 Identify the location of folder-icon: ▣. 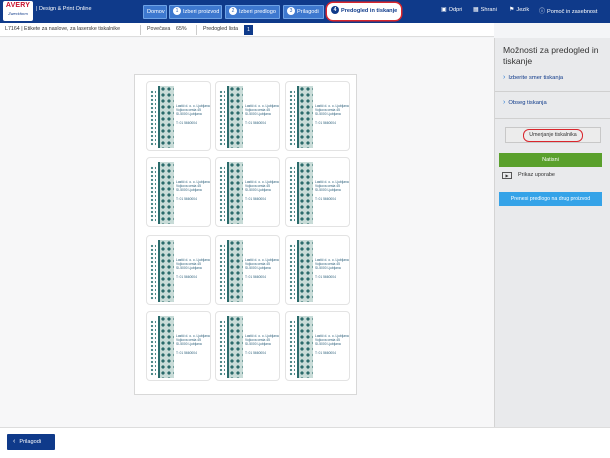
(444, 10).